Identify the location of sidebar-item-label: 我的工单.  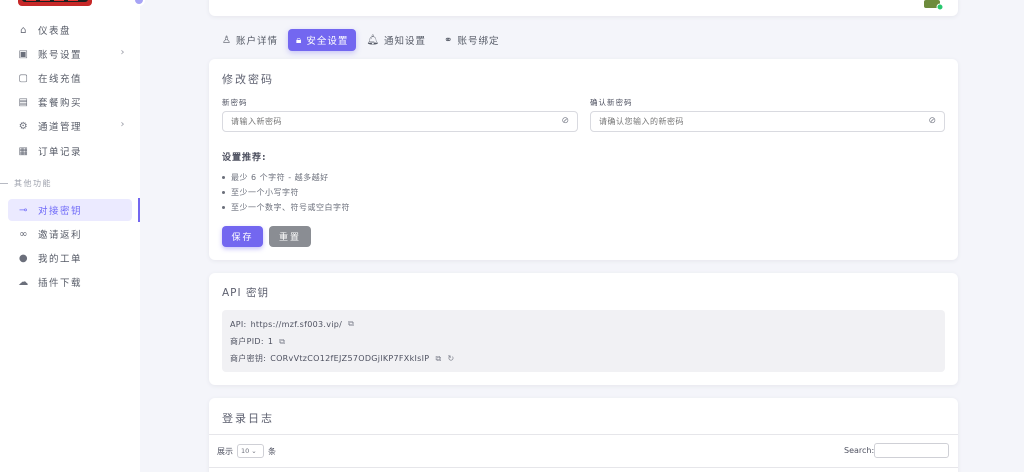
(60, 259).